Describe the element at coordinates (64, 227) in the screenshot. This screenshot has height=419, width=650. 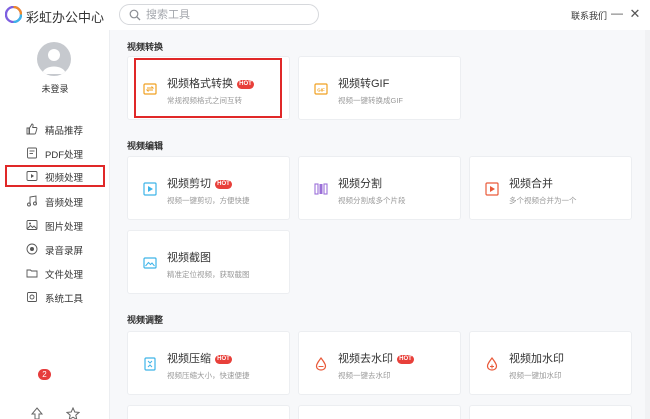
I see `sidebar-item-label: 图片处理` at that location.